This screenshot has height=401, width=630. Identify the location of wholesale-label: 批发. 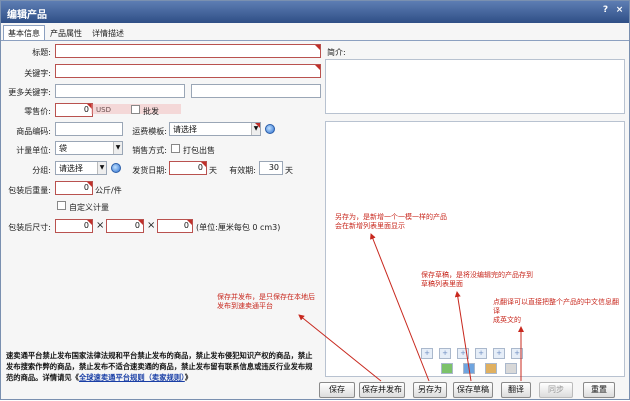
(151, 111).